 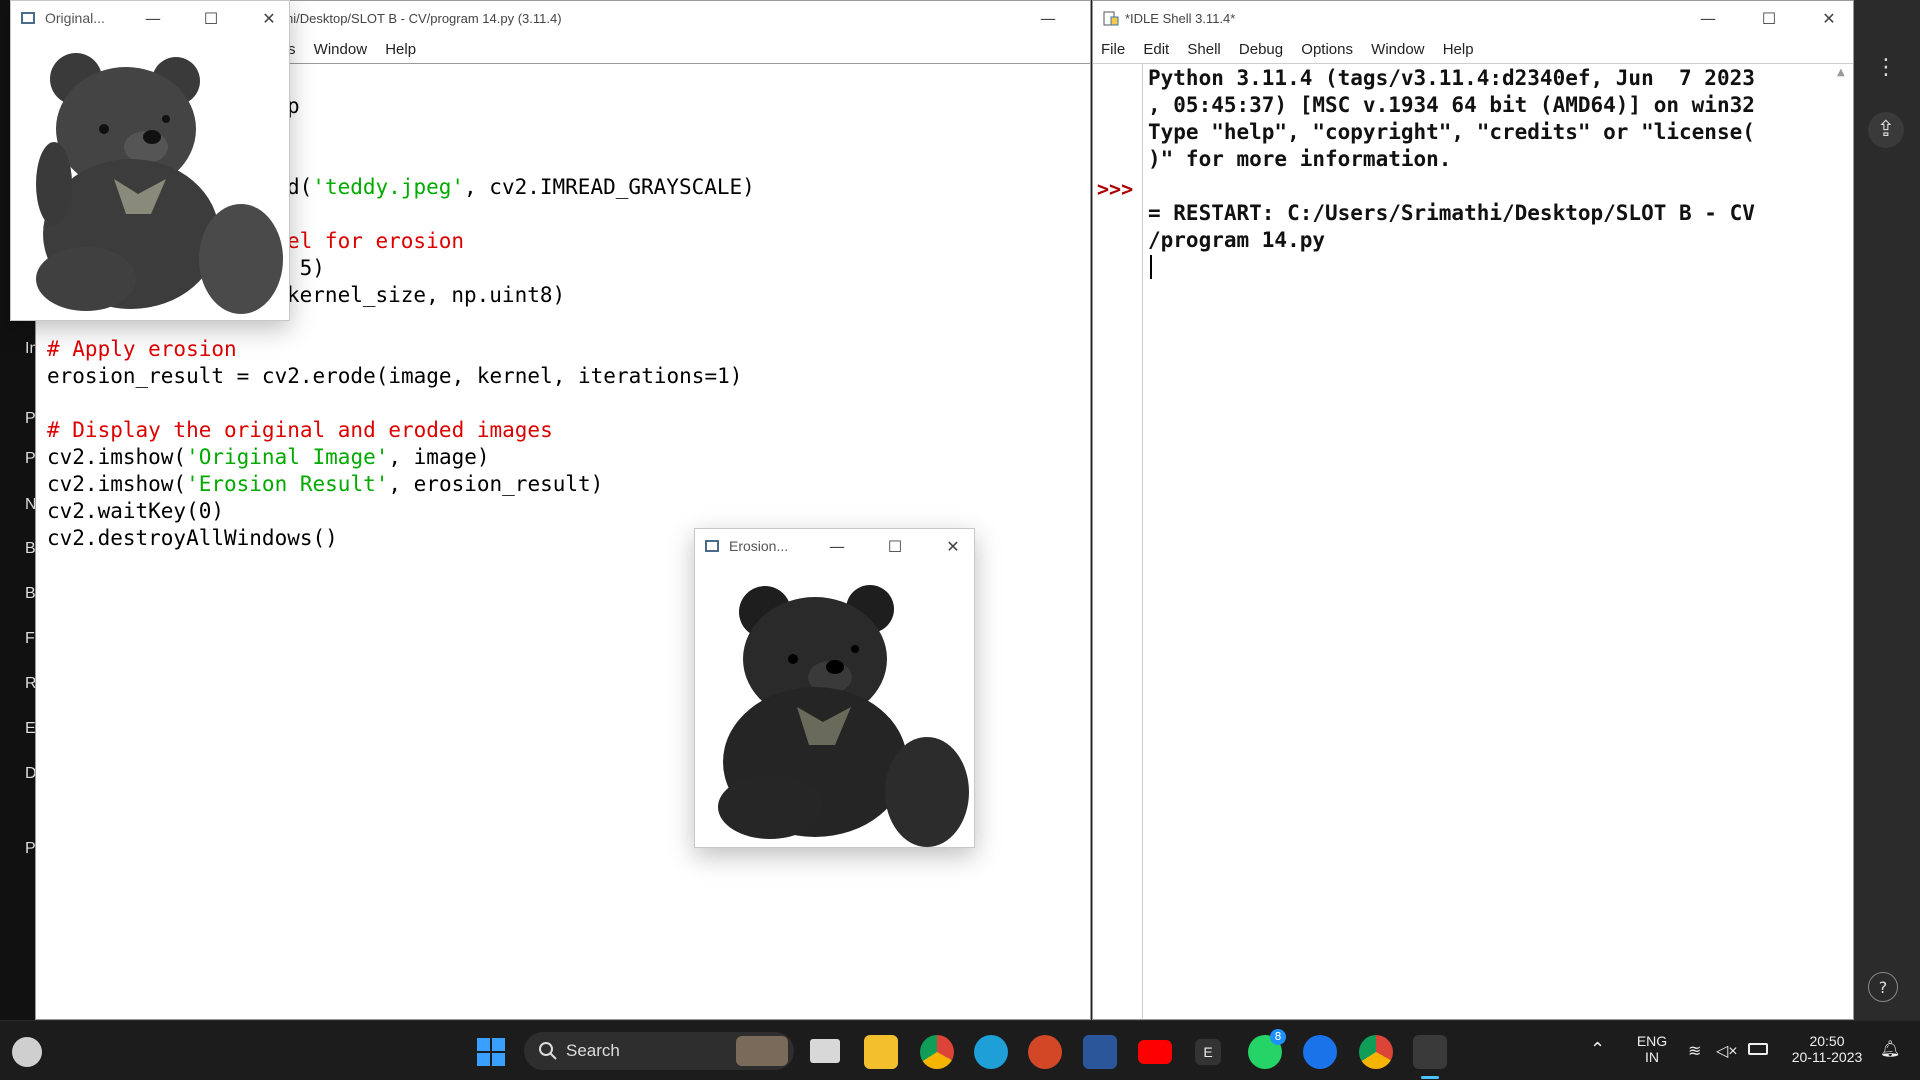 What do you see at coordinates (1320, 1052) in the screenshot?
I see `app-store-icon` at bounding box center [1320, 1052].